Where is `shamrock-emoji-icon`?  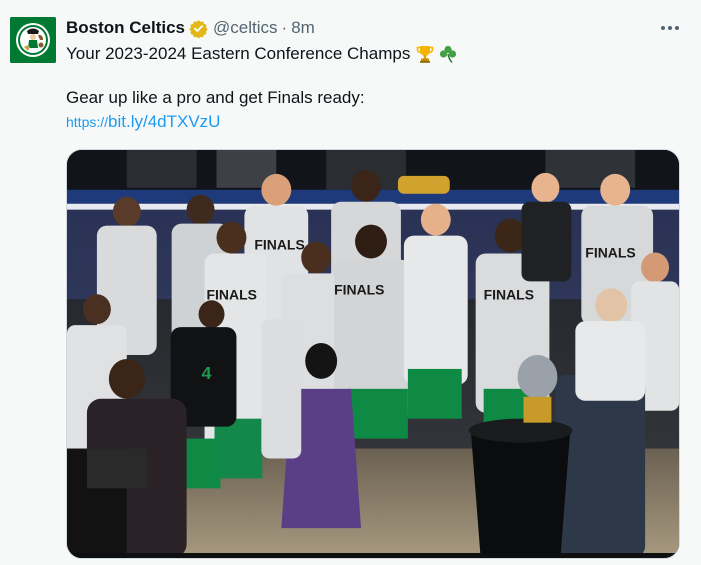
shamrock-emoji-icon is located at coordinates (448, 54).